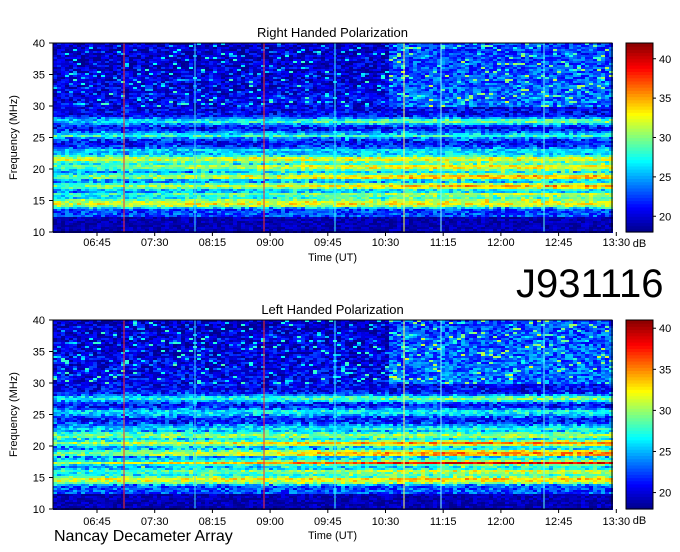 Image resolution: width=680 pixels, height=552 pixels. Describe the element at coordinates (590, 284) in the screenshot. I see `observation-id: J931116` at that location.